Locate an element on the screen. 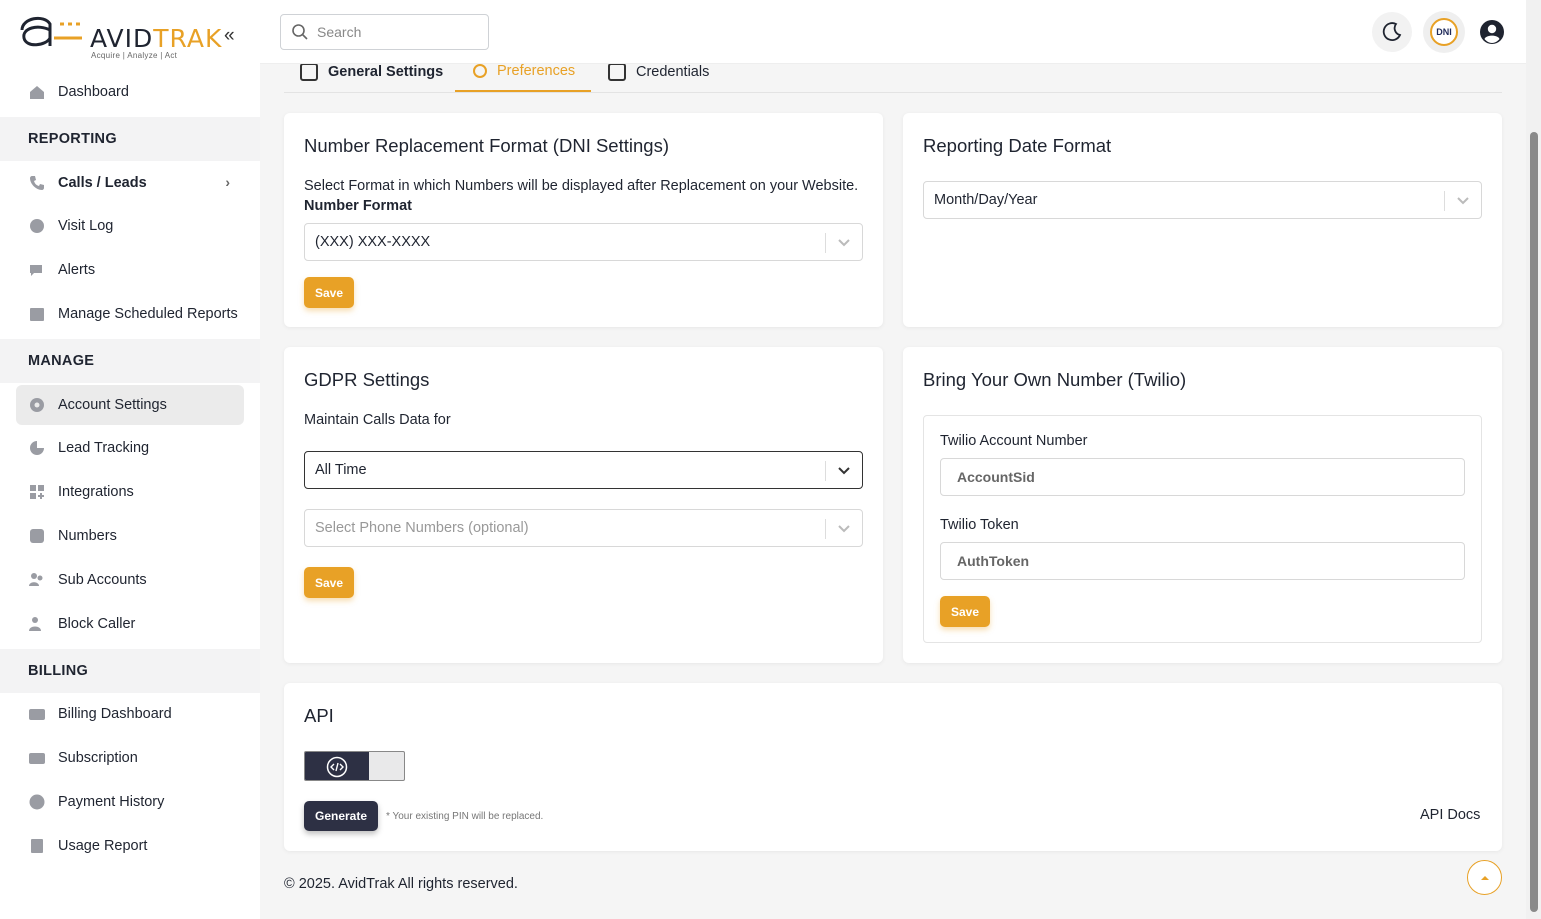  search-box is located at coordinates (384, 32).